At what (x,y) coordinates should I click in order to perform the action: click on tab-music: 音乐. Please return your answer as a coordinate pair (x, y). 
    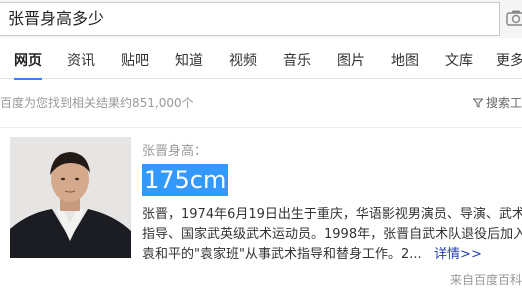
    Looking at the image, I should click on (297, 61).